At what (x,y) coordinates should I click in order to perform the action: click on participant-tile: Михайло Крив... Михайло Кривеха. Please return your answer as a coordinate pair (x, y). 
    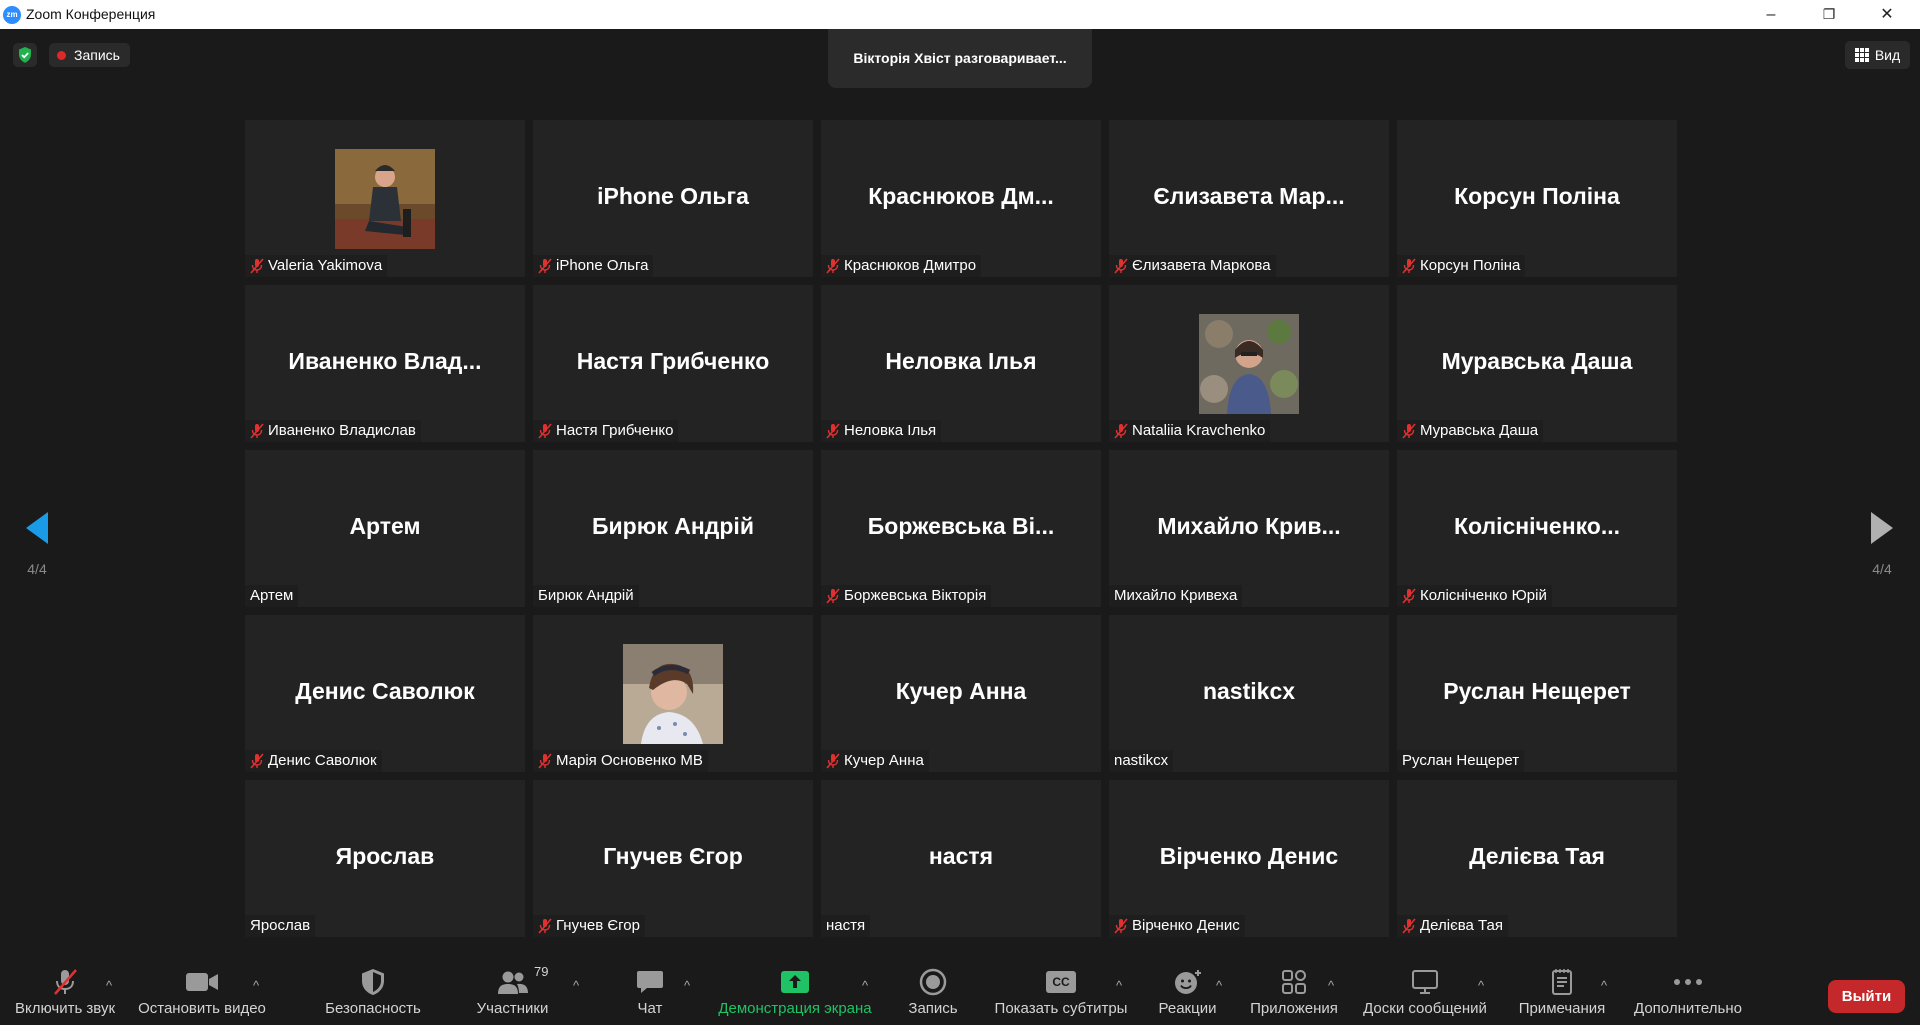
    Looking at the image, I should click on (1249, 528).